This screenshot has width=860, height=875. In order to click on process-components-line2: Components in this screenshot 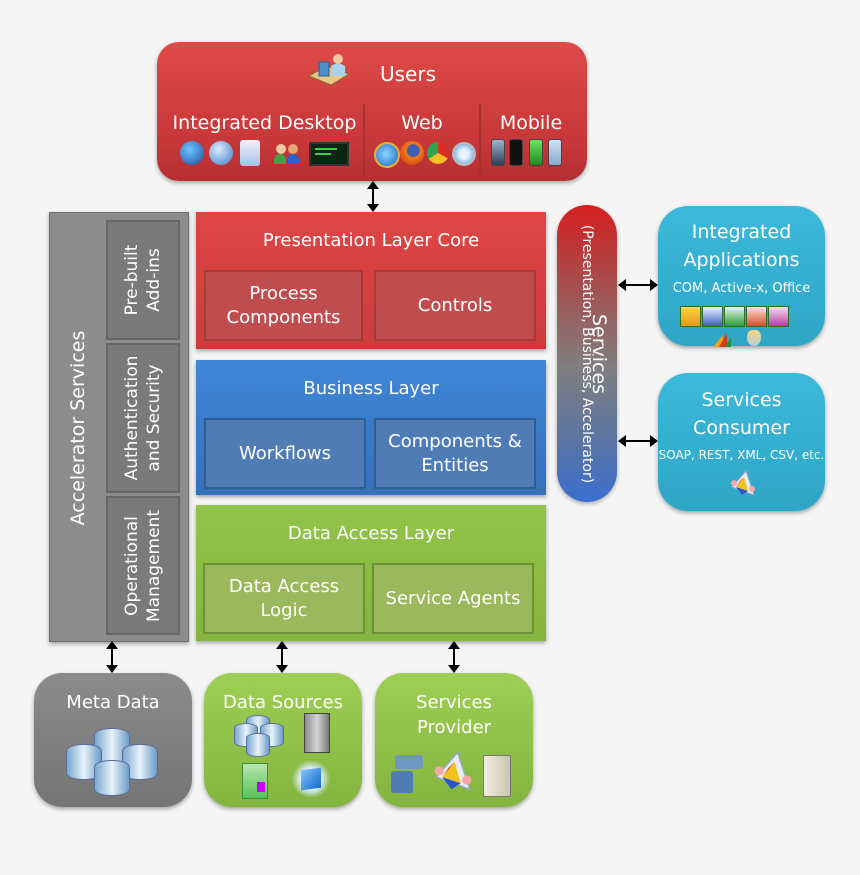, I will do `click(283, 317)`.